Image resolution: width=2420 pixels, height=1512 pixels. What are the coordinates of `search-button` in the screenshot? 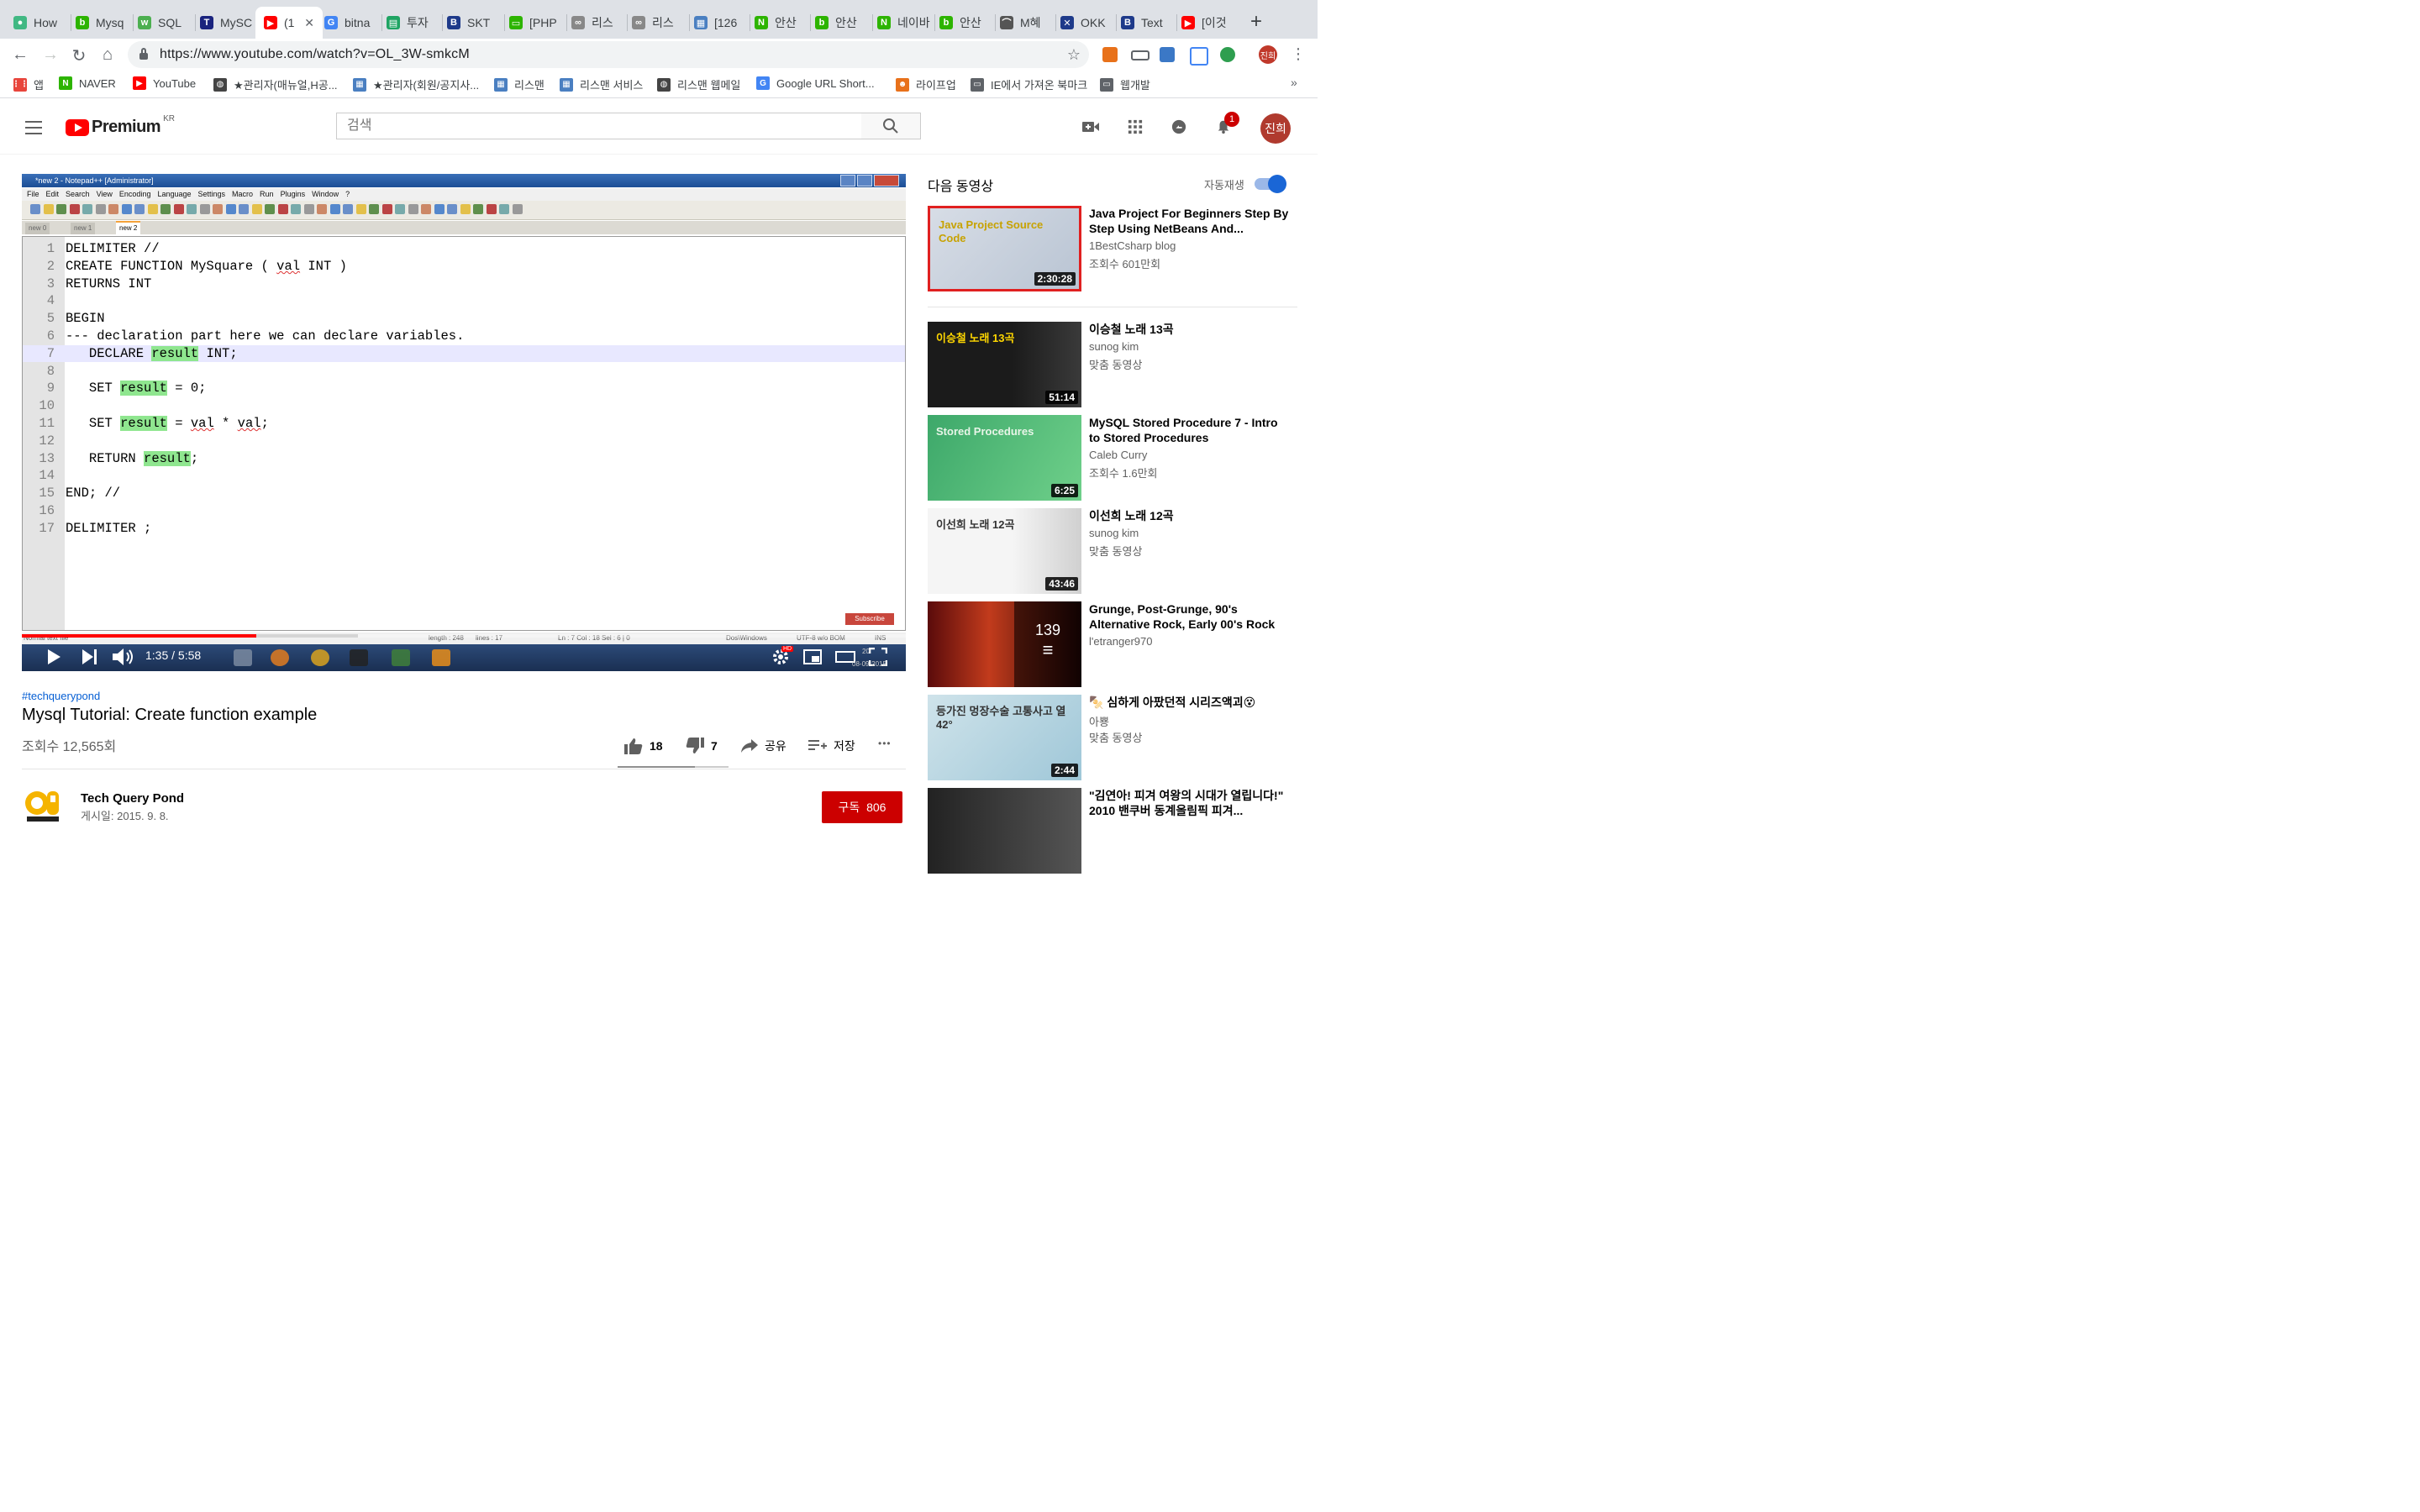 It's located at (891, 126).